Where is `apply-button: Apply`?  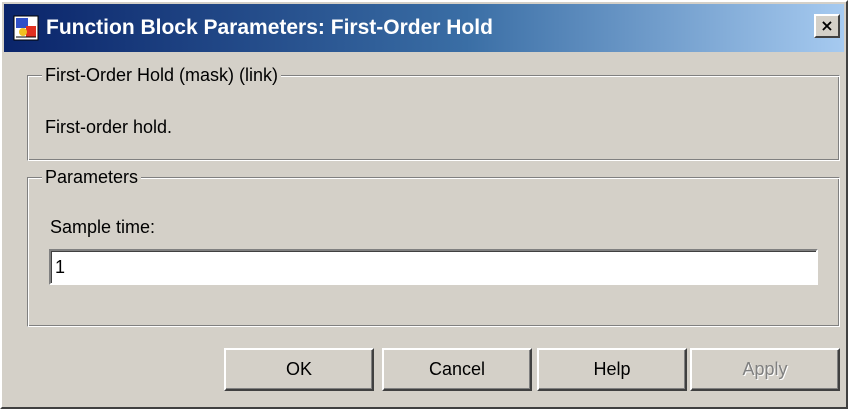
apply-button: Apply is located at coordinates (765, 369).